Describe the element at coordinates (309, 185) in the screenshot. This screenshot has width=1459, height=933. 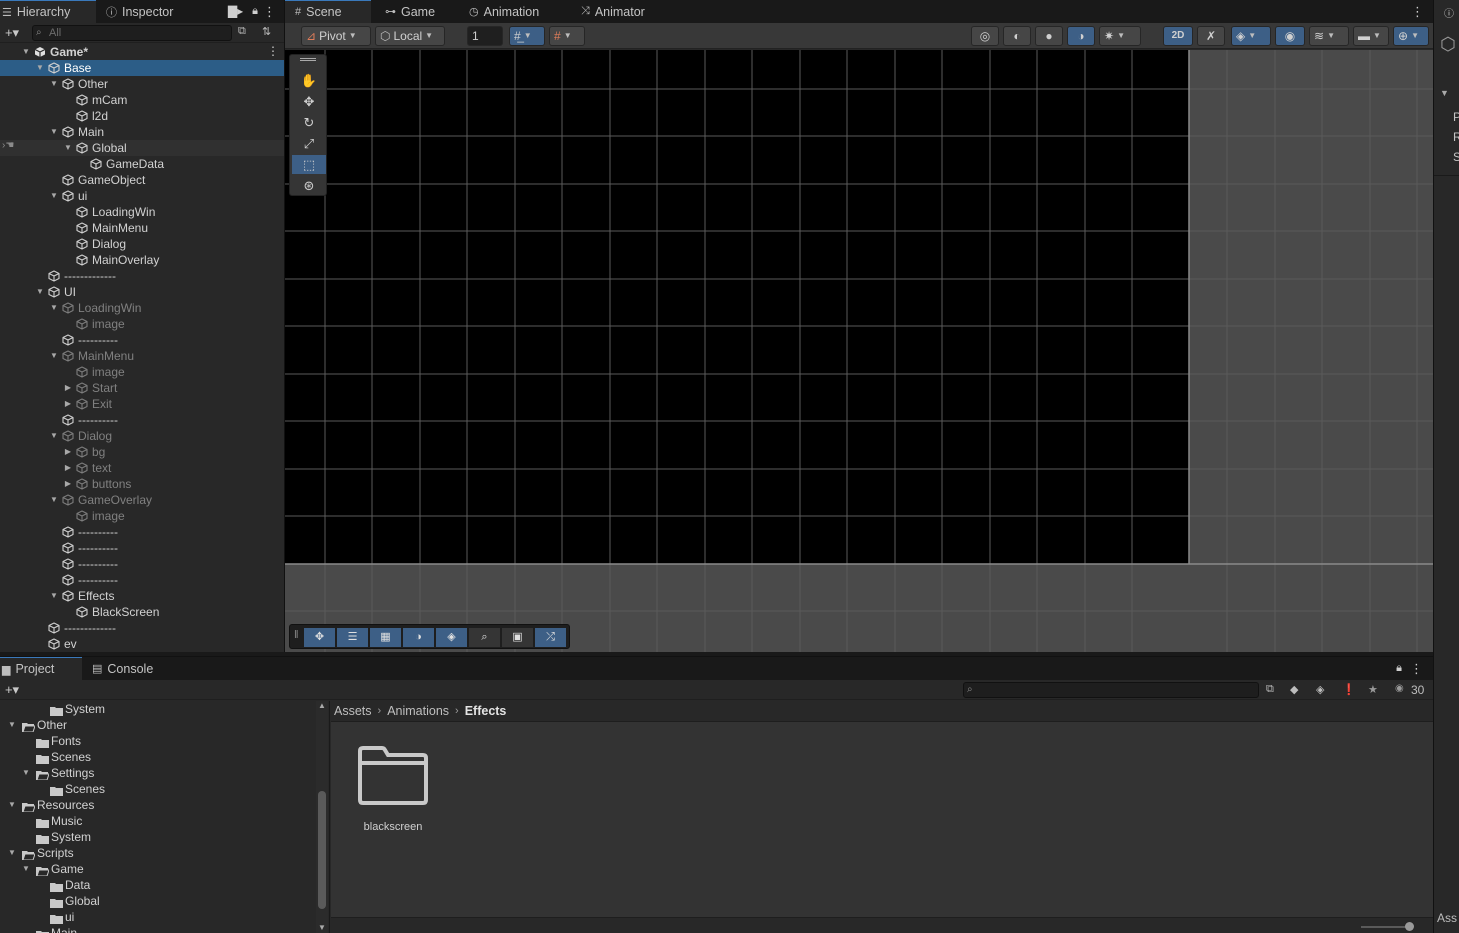
I see `transform-tool-button: ⊛` at that location.